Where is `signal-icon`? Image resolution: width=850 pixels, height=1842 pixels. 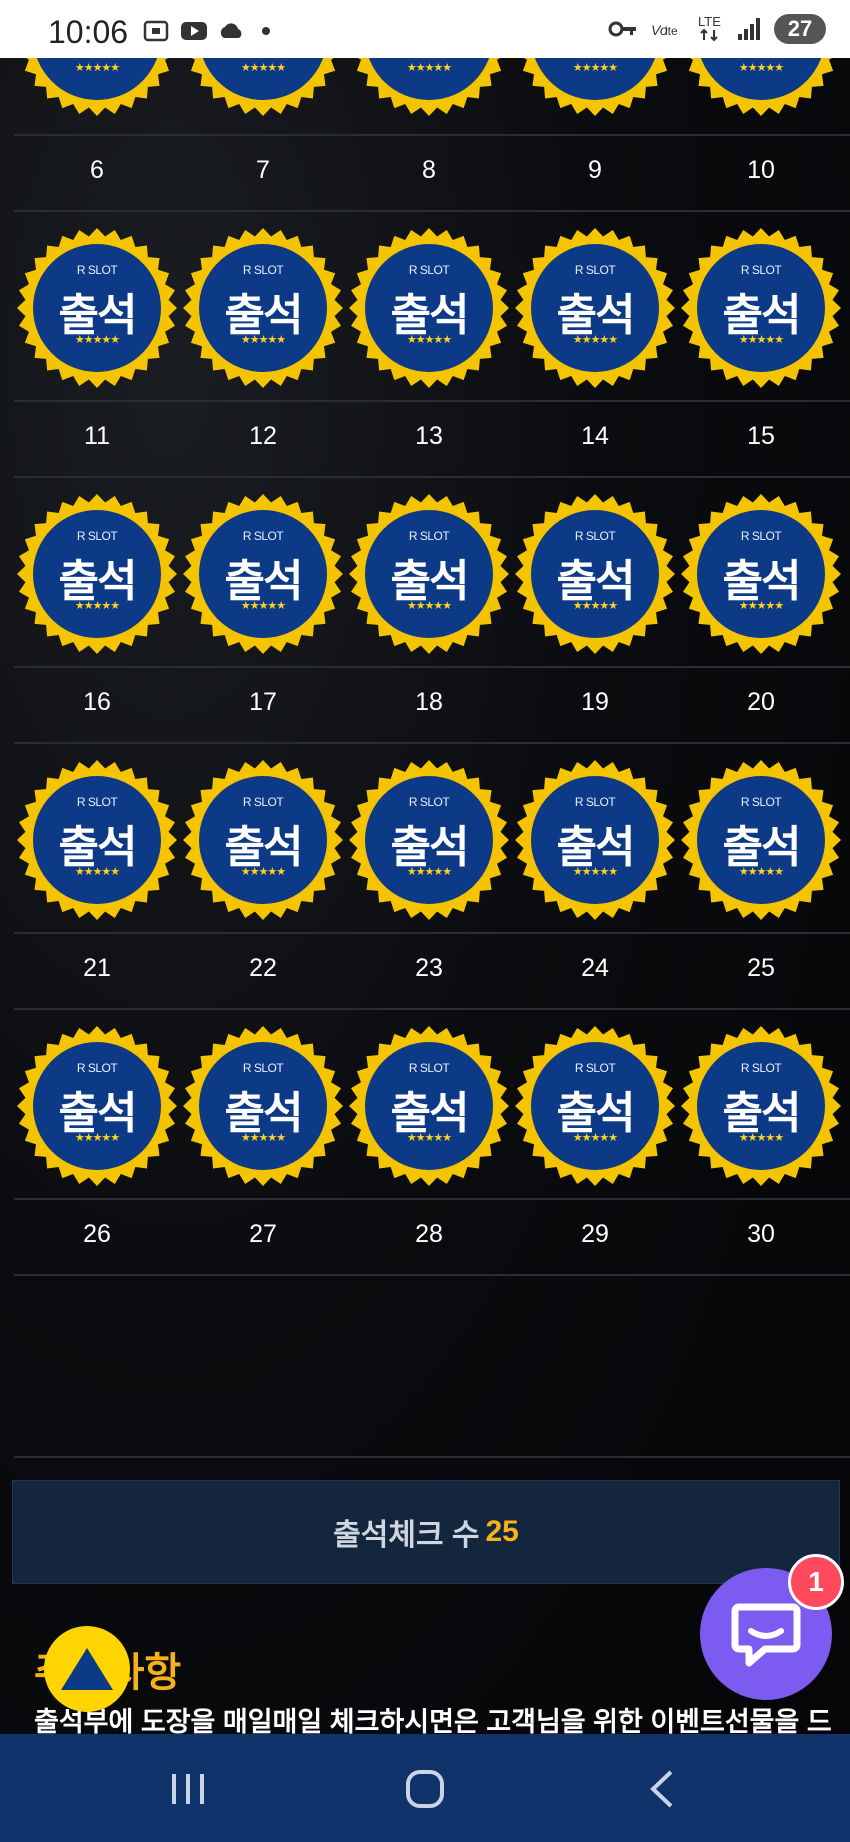 signal-icon is located at coordinates (749, 29).